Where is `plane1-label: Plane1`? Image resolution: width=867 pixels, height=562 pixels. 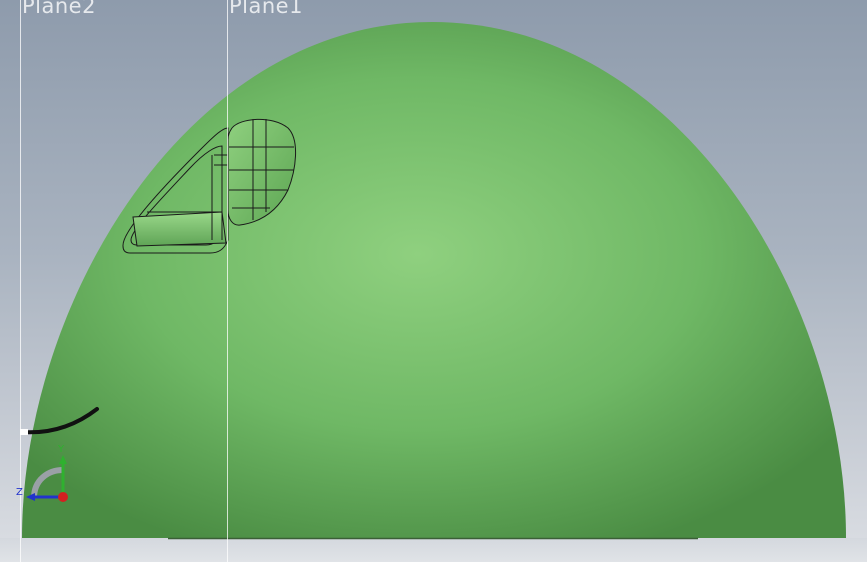 plane1-label: Plane1 is located at coordinates (266, 9).